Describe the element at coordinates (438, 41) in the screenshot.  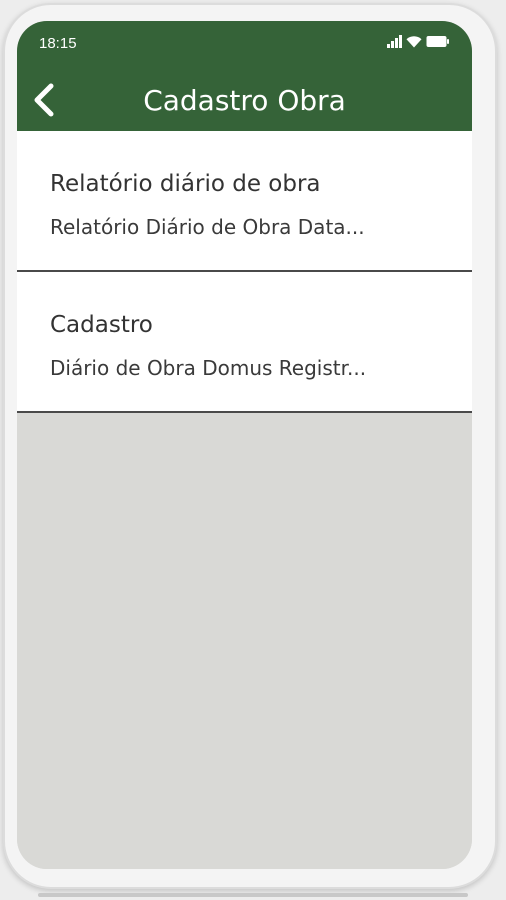
I see `battery-icon` at that location.